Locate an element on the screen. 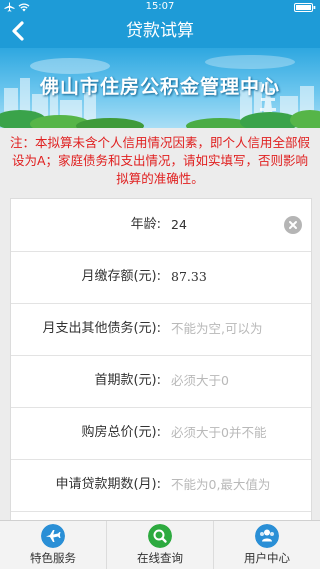 The height and width of the screenshot is (569, 320). navigation-bar: 贷款试算 is located at coordinates (160, 31).